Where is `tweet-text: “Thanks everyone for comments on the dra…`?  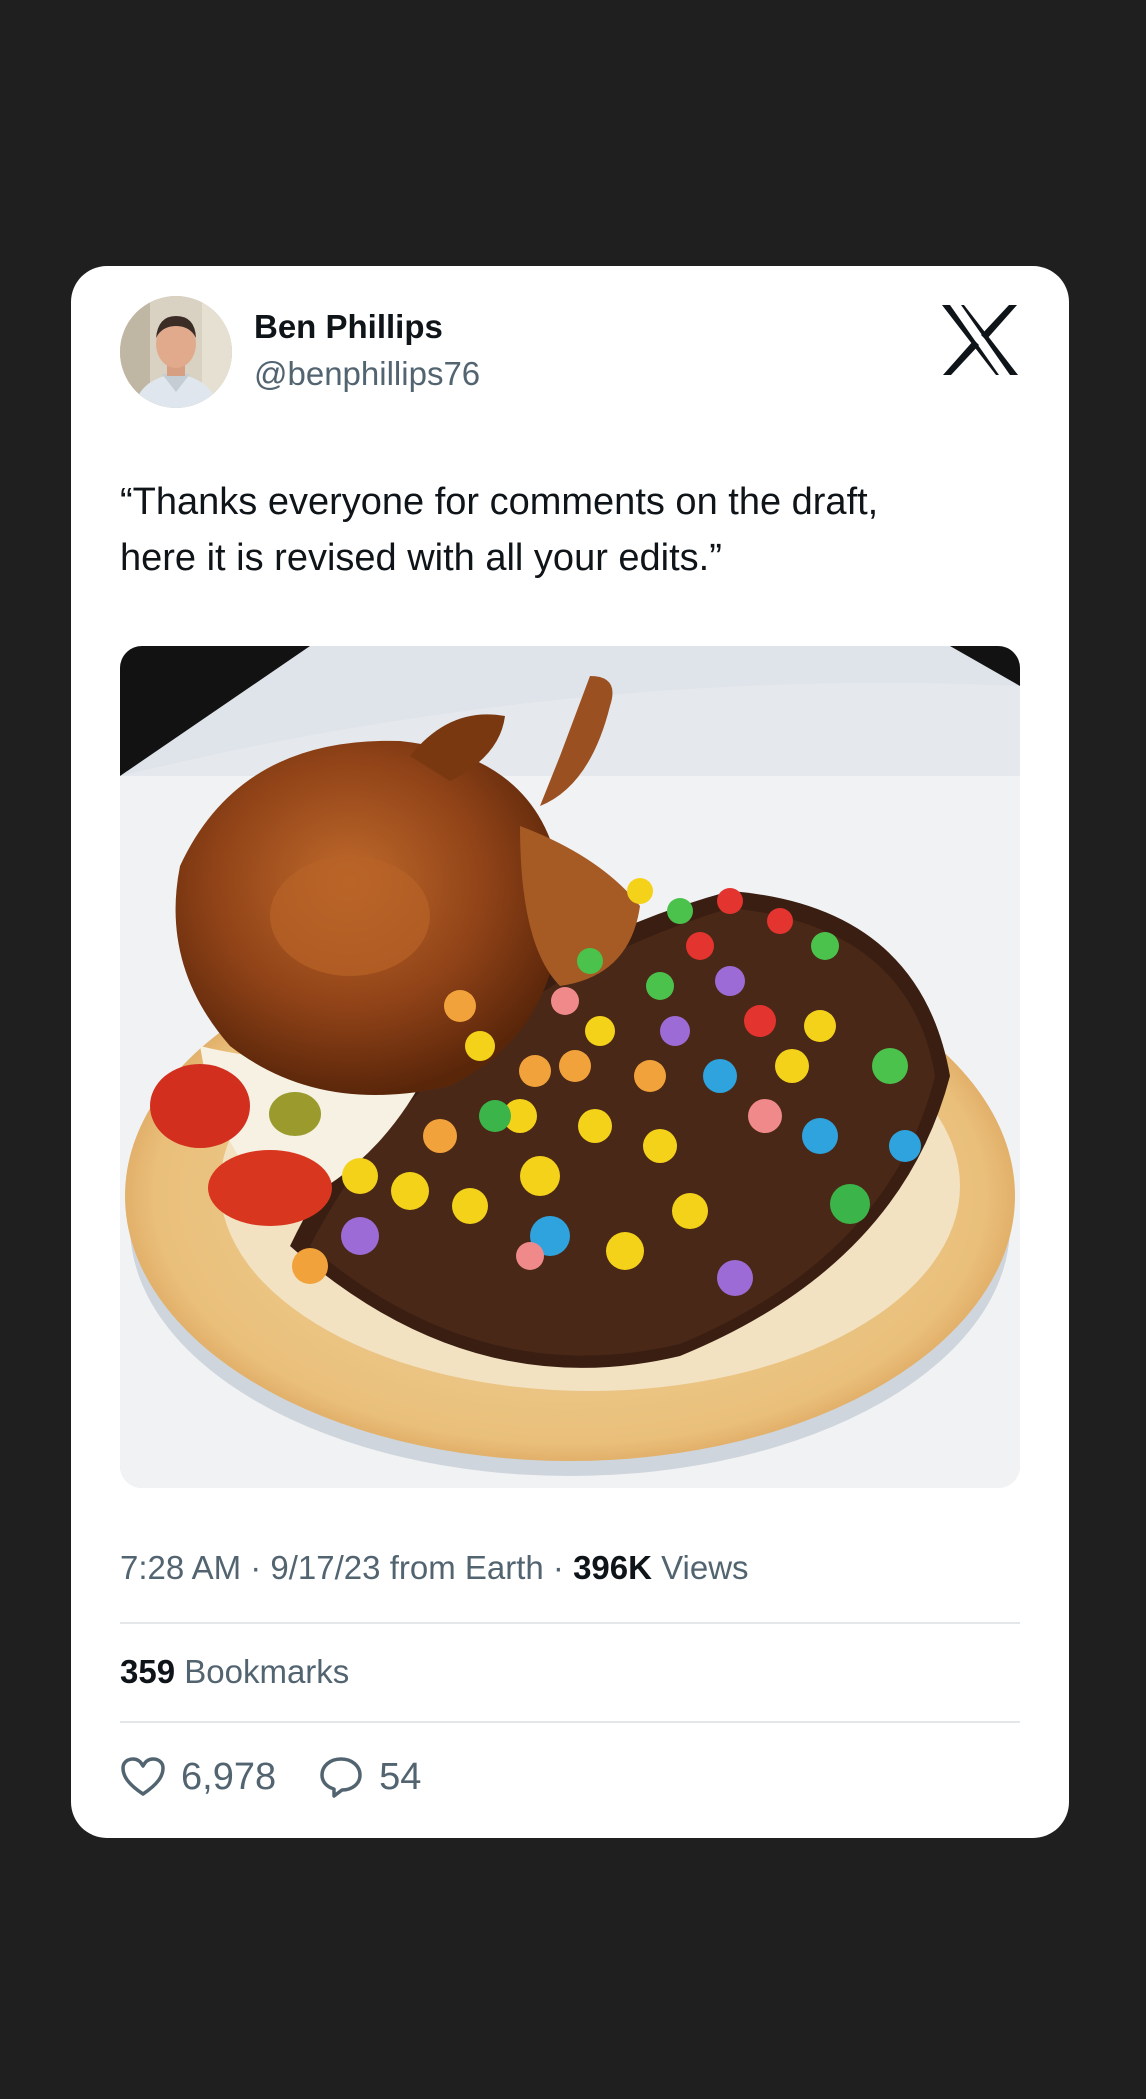 tweet-text: “Thanks everyone for comments on the dra… is located at coordinates (570, 530).